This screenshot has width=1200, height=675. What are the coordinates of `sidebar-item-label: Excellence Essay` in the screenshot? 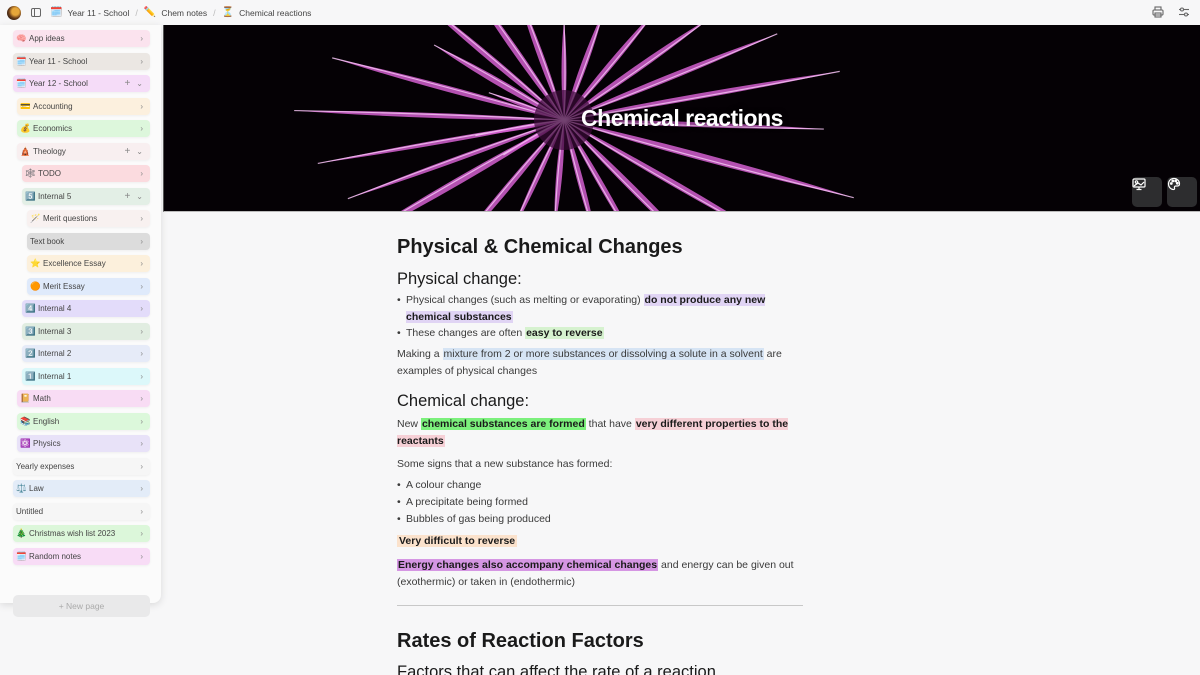 It's located at (74, 263).